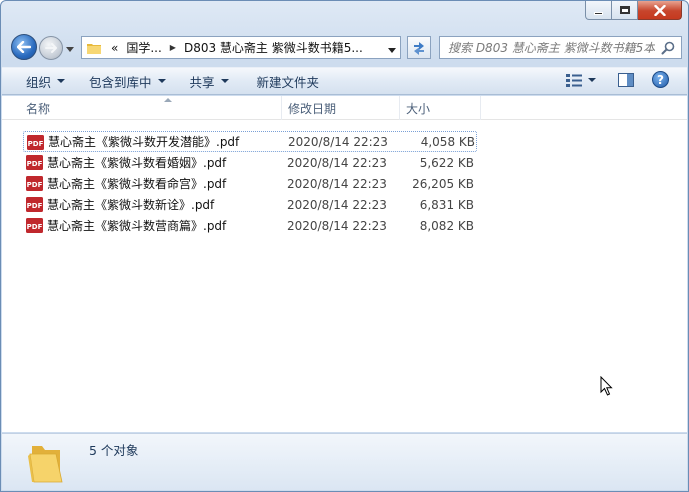  What do you see at coordinates (547, 47) in the screenshot?
I see `search-input` at bounding box center [547, 47].